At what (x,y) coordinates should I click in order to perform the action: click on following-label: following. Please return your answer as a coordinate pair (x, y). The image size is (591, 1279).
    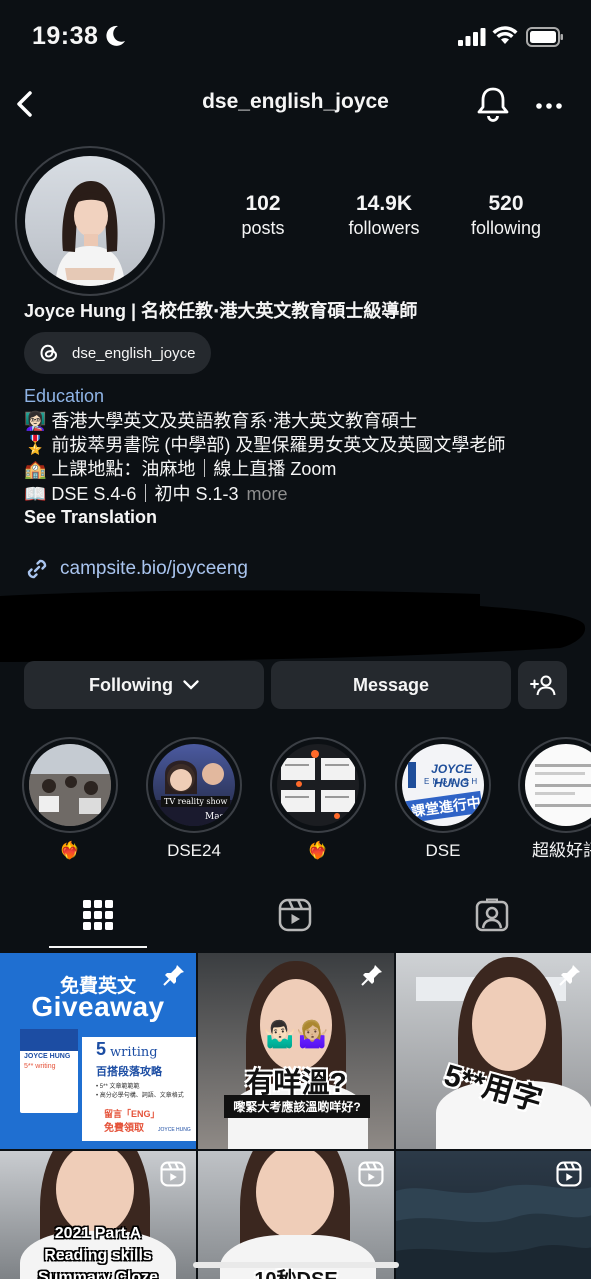
    Looking at the image, I should click on (506, 228).